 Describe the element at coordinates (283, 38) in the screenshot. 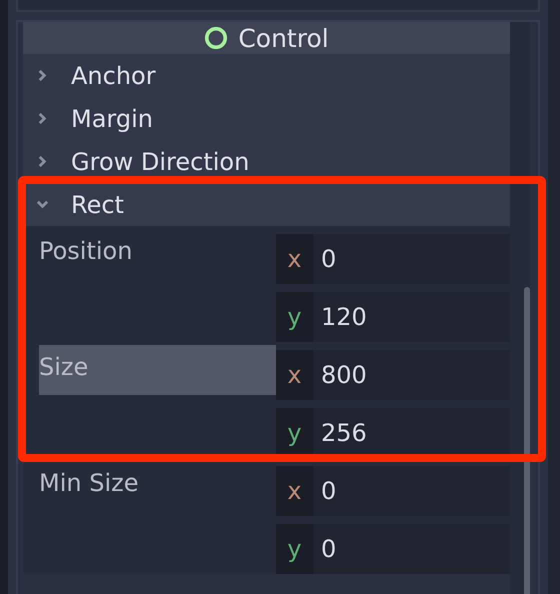

I see `header-title: Control` at that location.